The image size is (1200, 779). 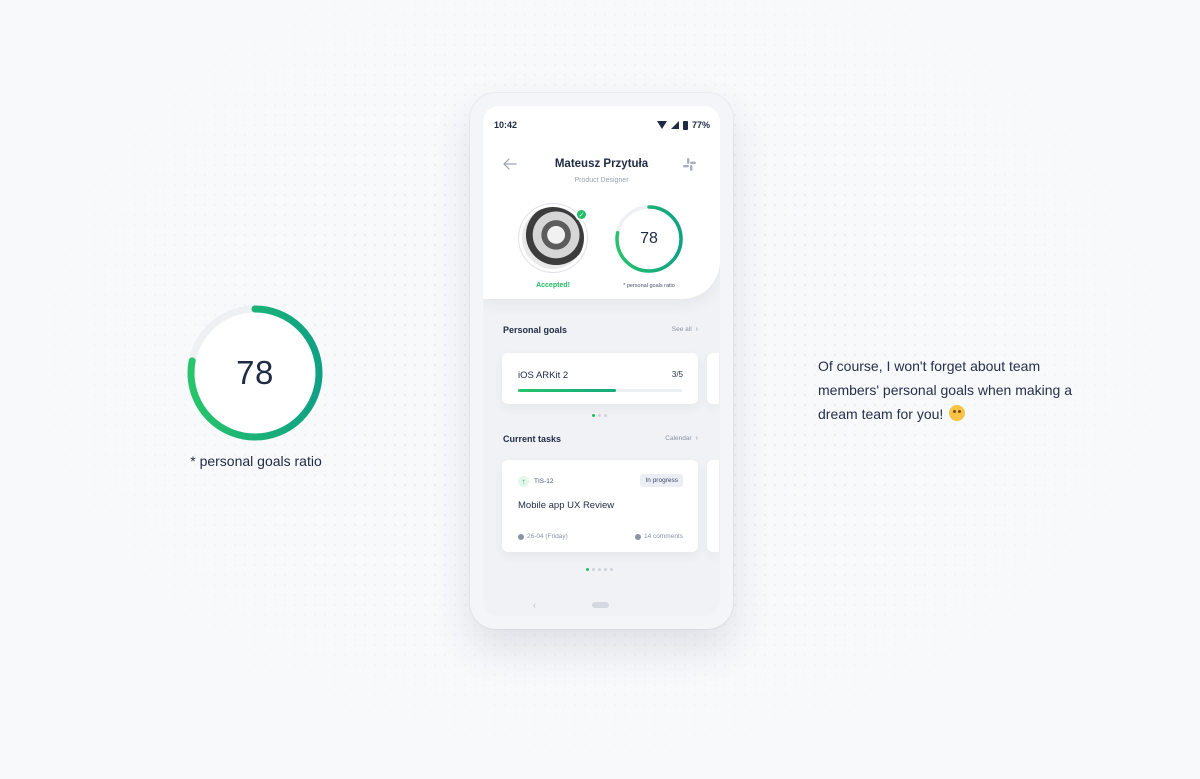 I want to click on task-date: 26-04 (Friday), so click(x=543, y=536).